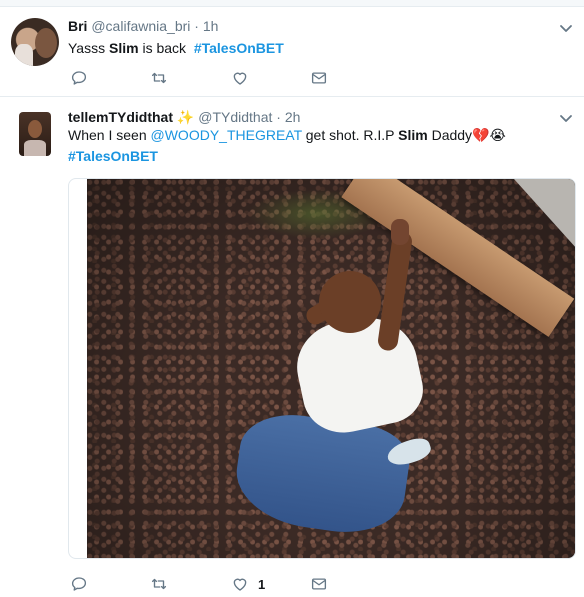 The height and width of the screenshot is (597, 584). Describe the element at coordinates (235, 117) in the screenshot. I see `user-handle: @TYdidthat` at that location.